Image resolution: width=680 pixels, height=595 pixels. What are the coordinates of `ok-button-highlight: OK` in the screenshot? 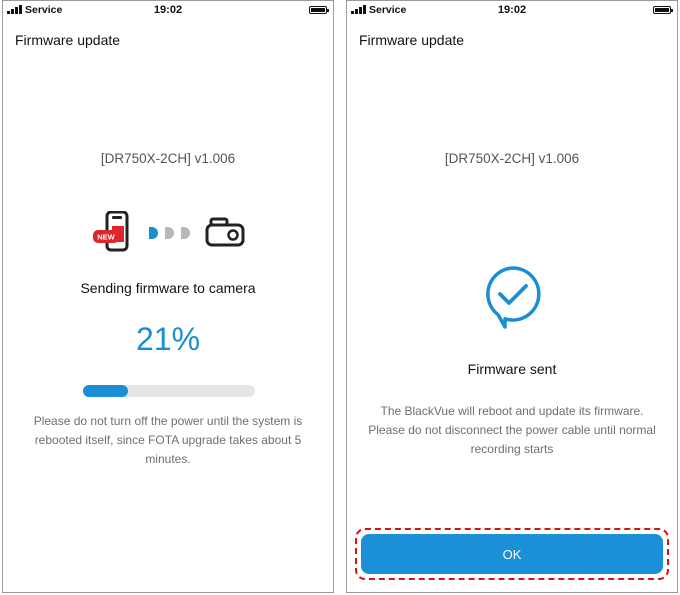 It's located at (512, 554).